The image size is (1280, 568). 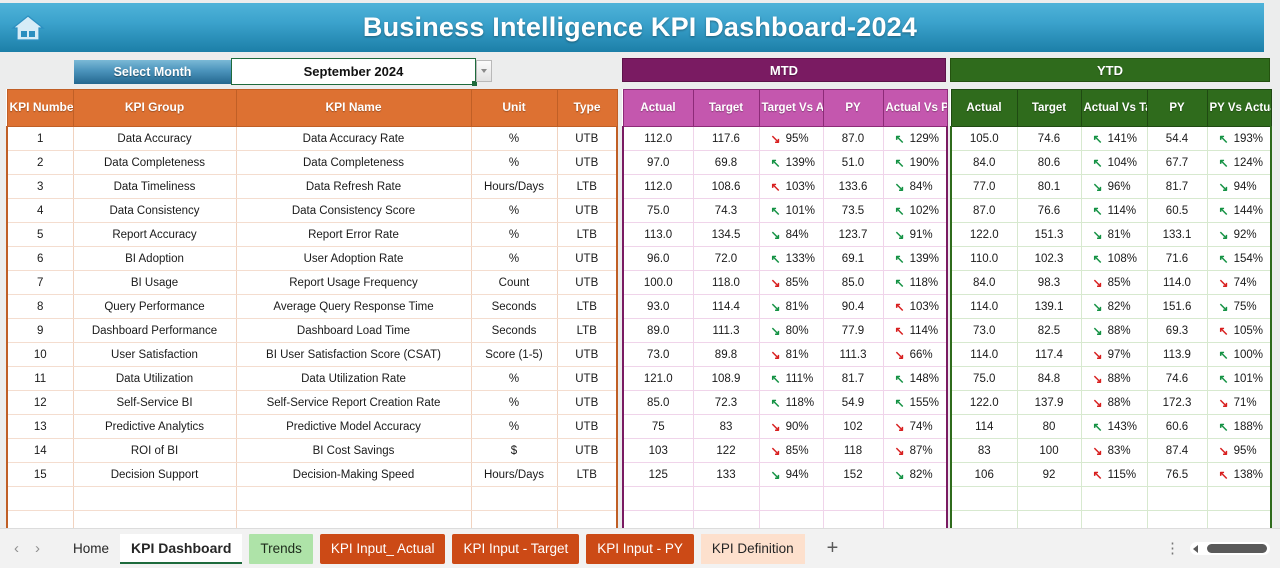 What do you see at coordinates (154, 450) in the screenshot?
I see `cell-kpi-group: ROI of BI` at bounding box center [154, 450].